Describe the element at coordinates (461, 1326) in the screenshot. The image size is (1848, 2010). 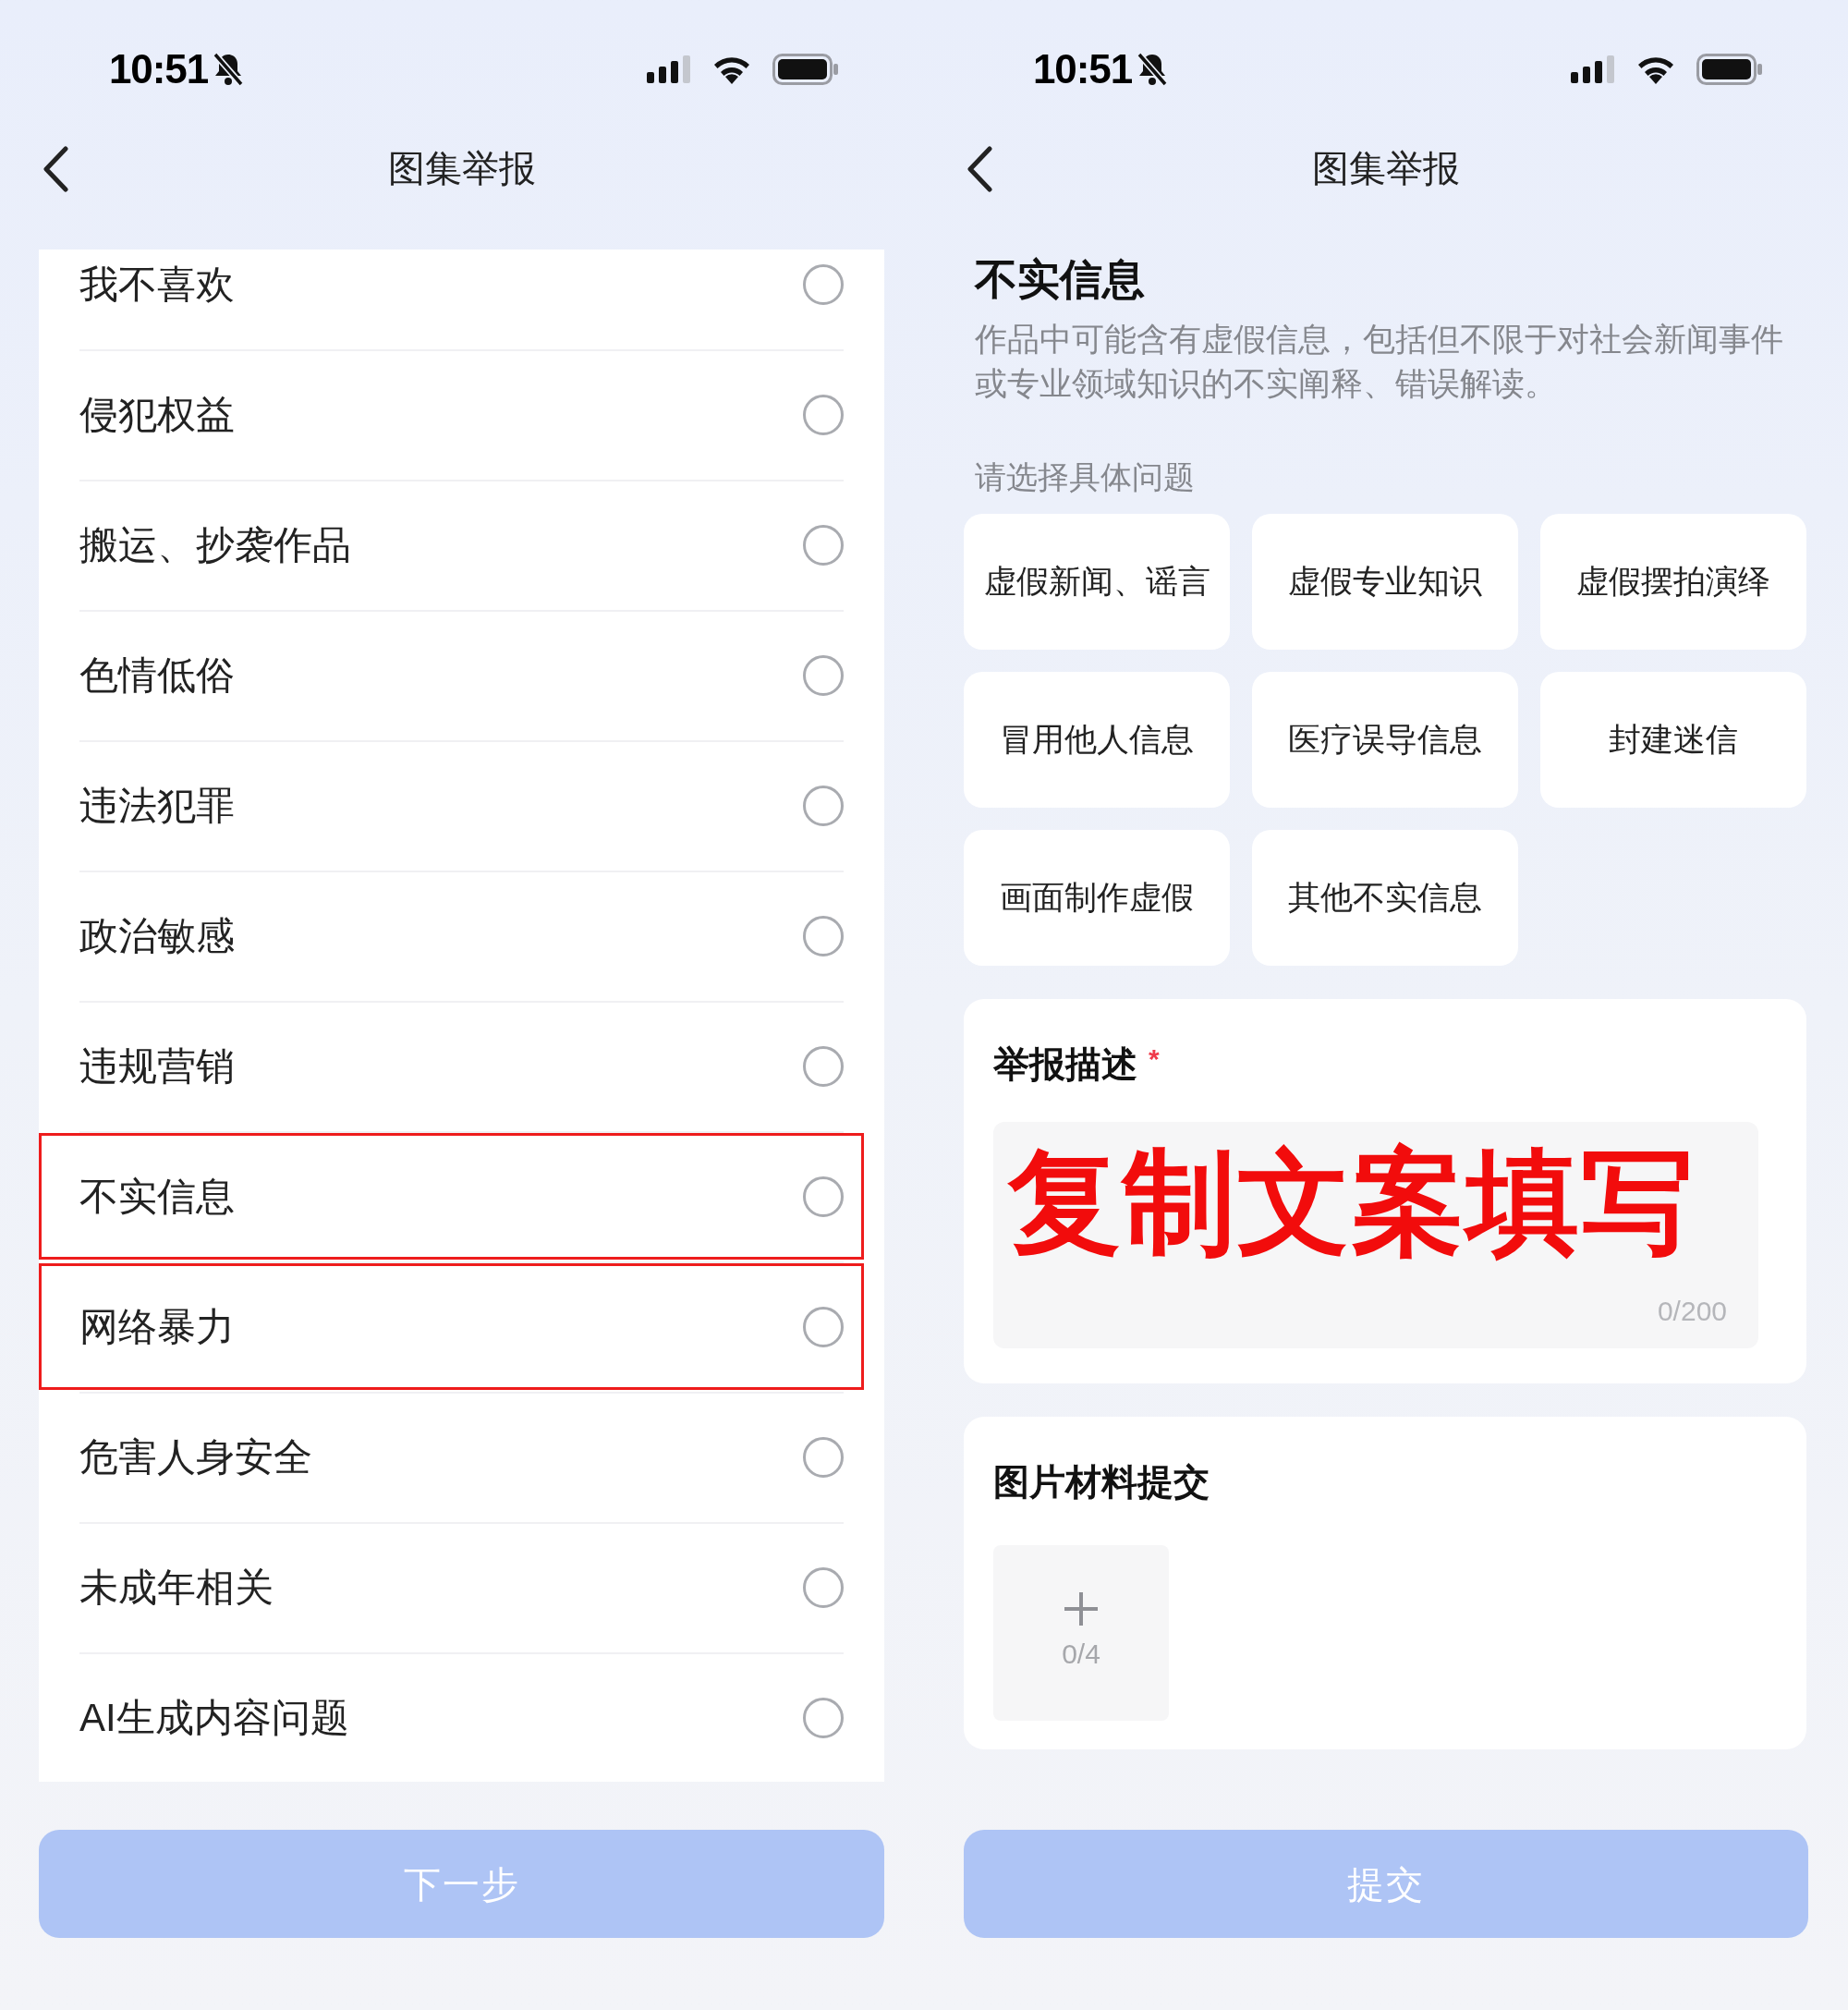
I see `reason-option: 网络暴力` at that location.